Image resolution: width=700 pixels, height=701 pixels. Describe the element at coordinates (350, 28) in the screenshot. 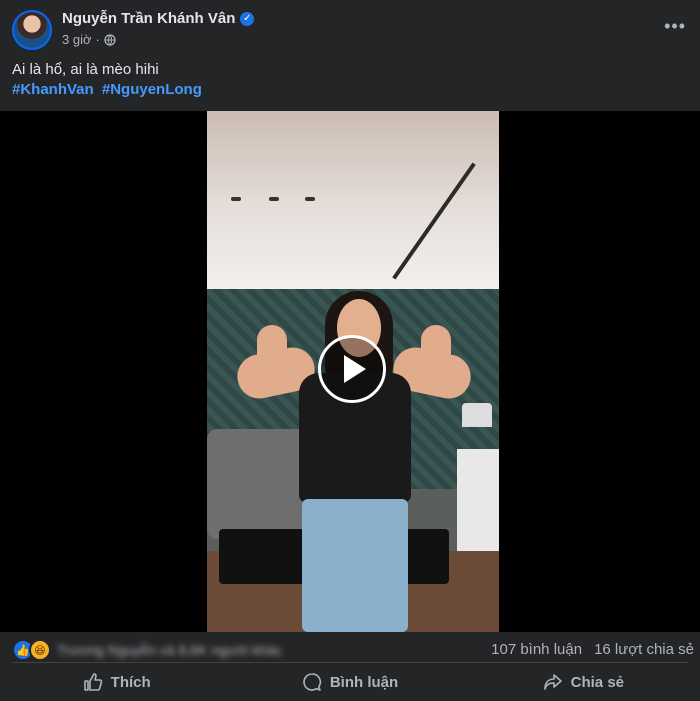

I see `post-header: Nguyễn Trần Khánh Vân ✓ 3 giờ · •••` at that location.